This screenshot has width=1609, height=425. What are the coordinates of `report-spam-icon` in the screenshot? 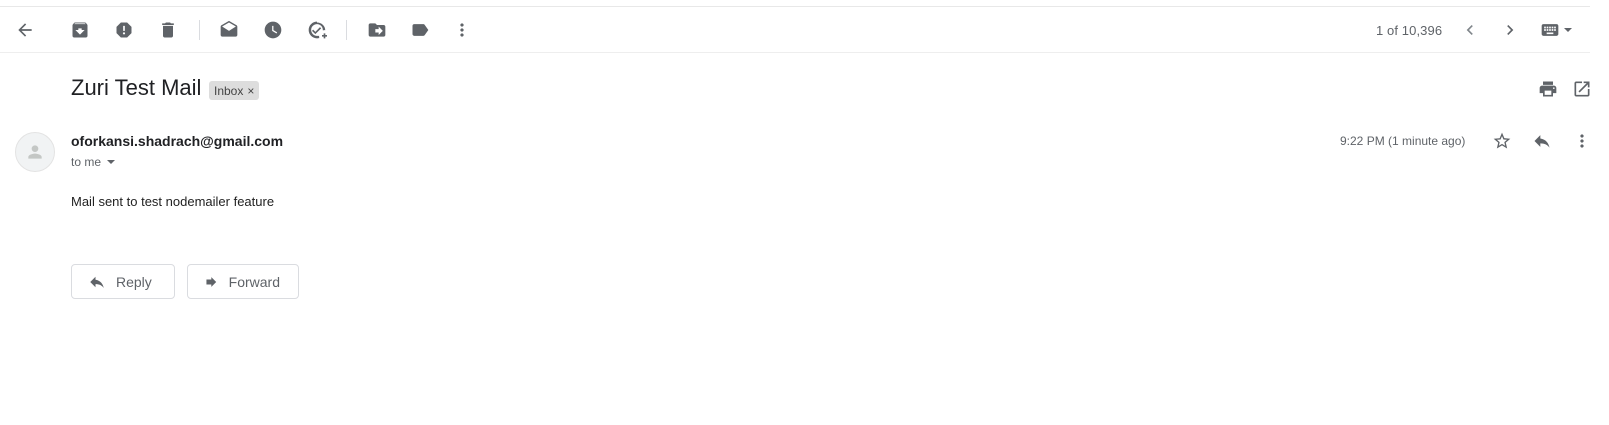 It's located at (124, 30).